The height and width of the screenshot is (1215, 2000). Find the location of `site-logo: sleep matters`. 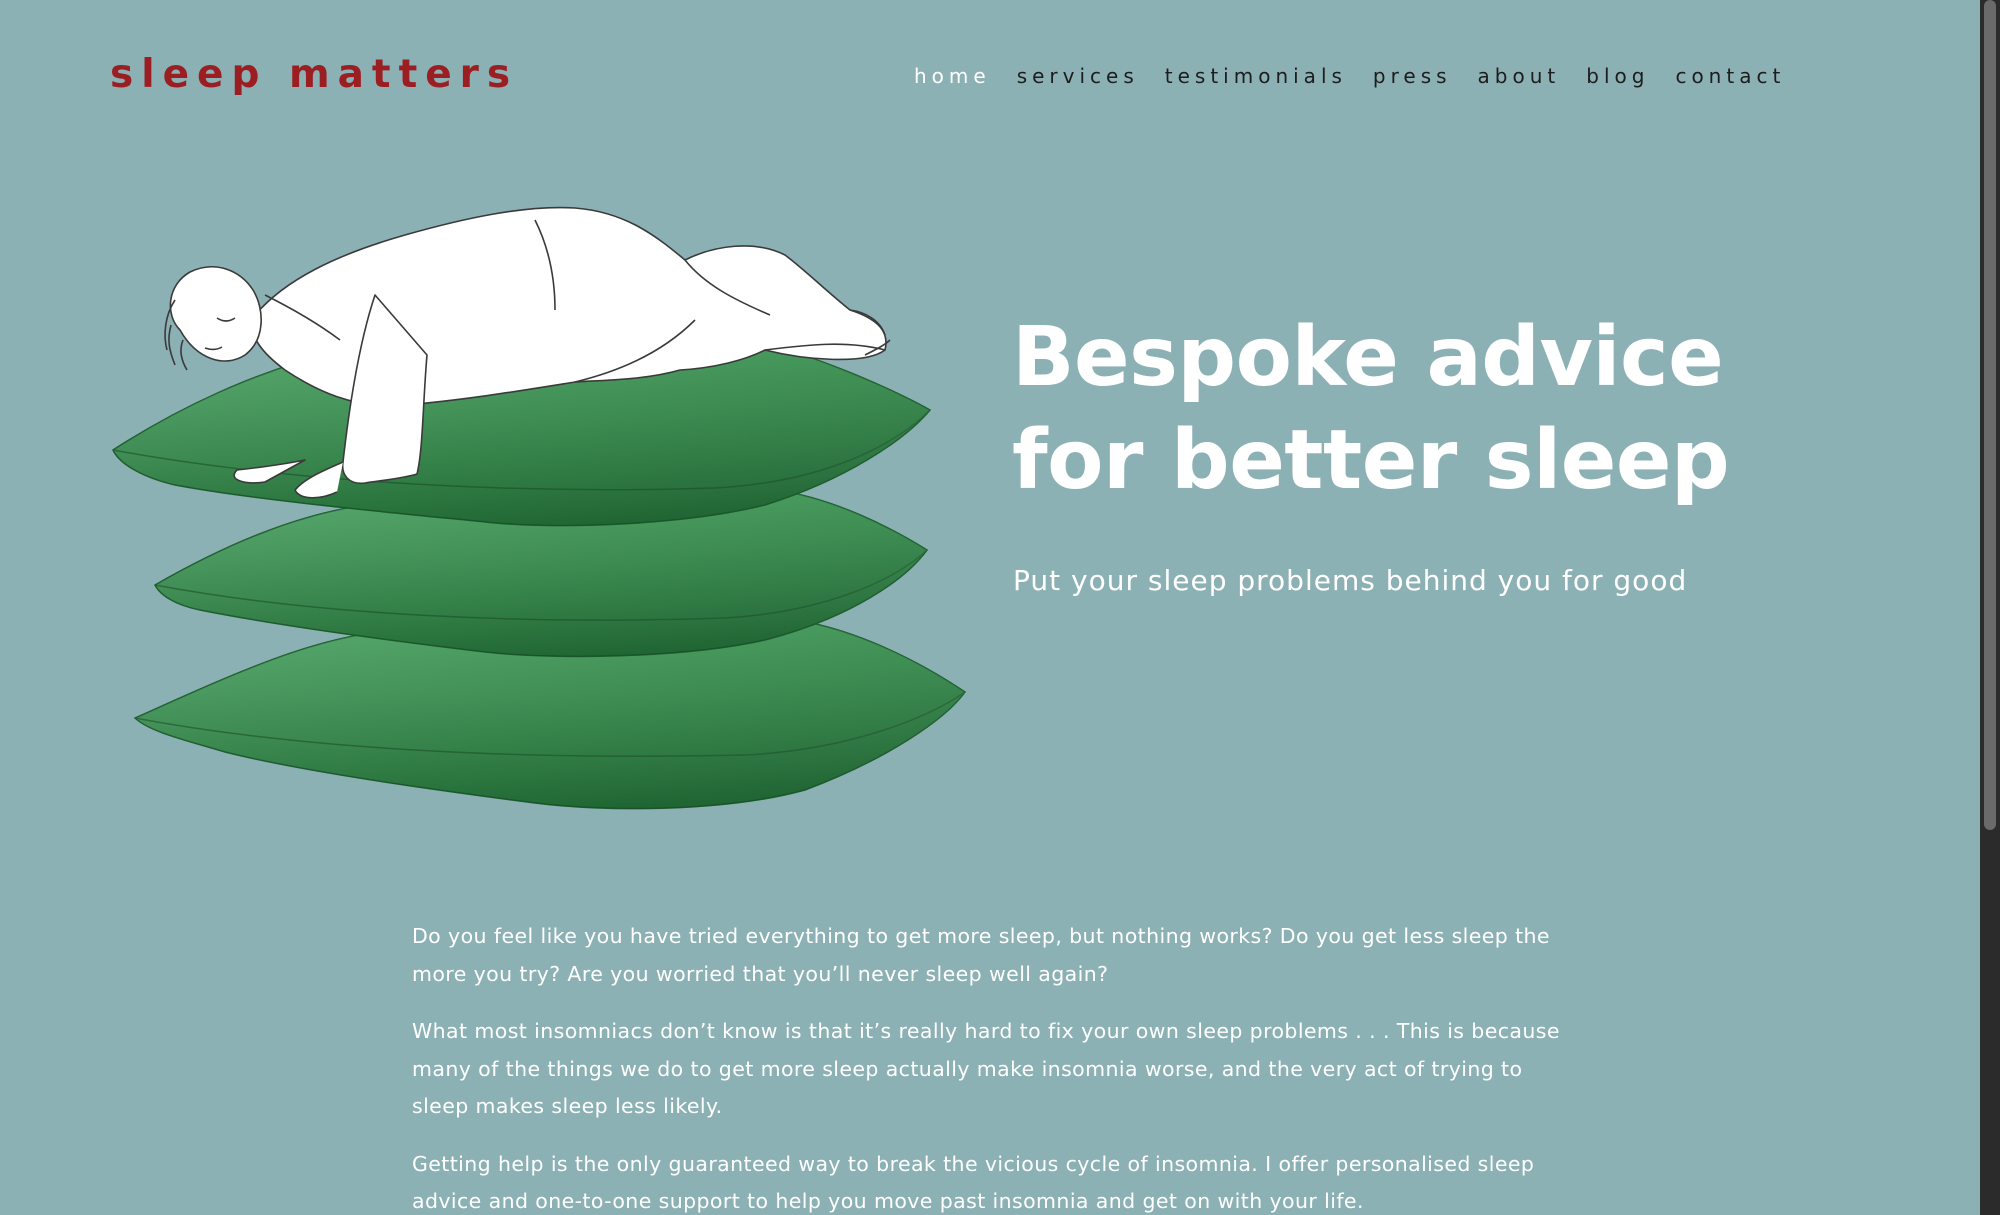

site-logo: sleep matters is located at coordinates (314, 74).